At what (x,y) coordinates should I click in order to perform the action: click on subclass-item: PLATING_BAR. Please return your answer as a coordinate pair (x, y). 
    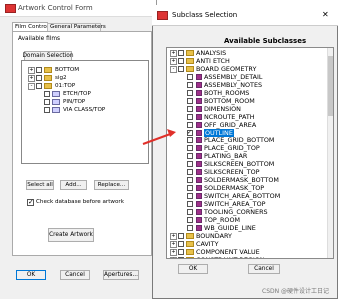
    Looking at the image, I should click on (225, 156).